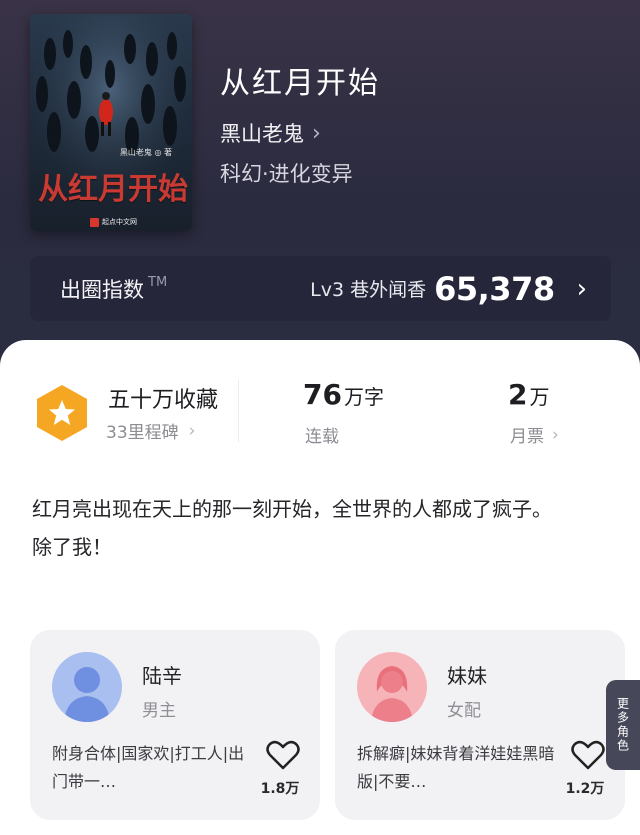 The height and width of the screenshot is (835, 640). I want to click on character-role: 男主, so click(159, 711).